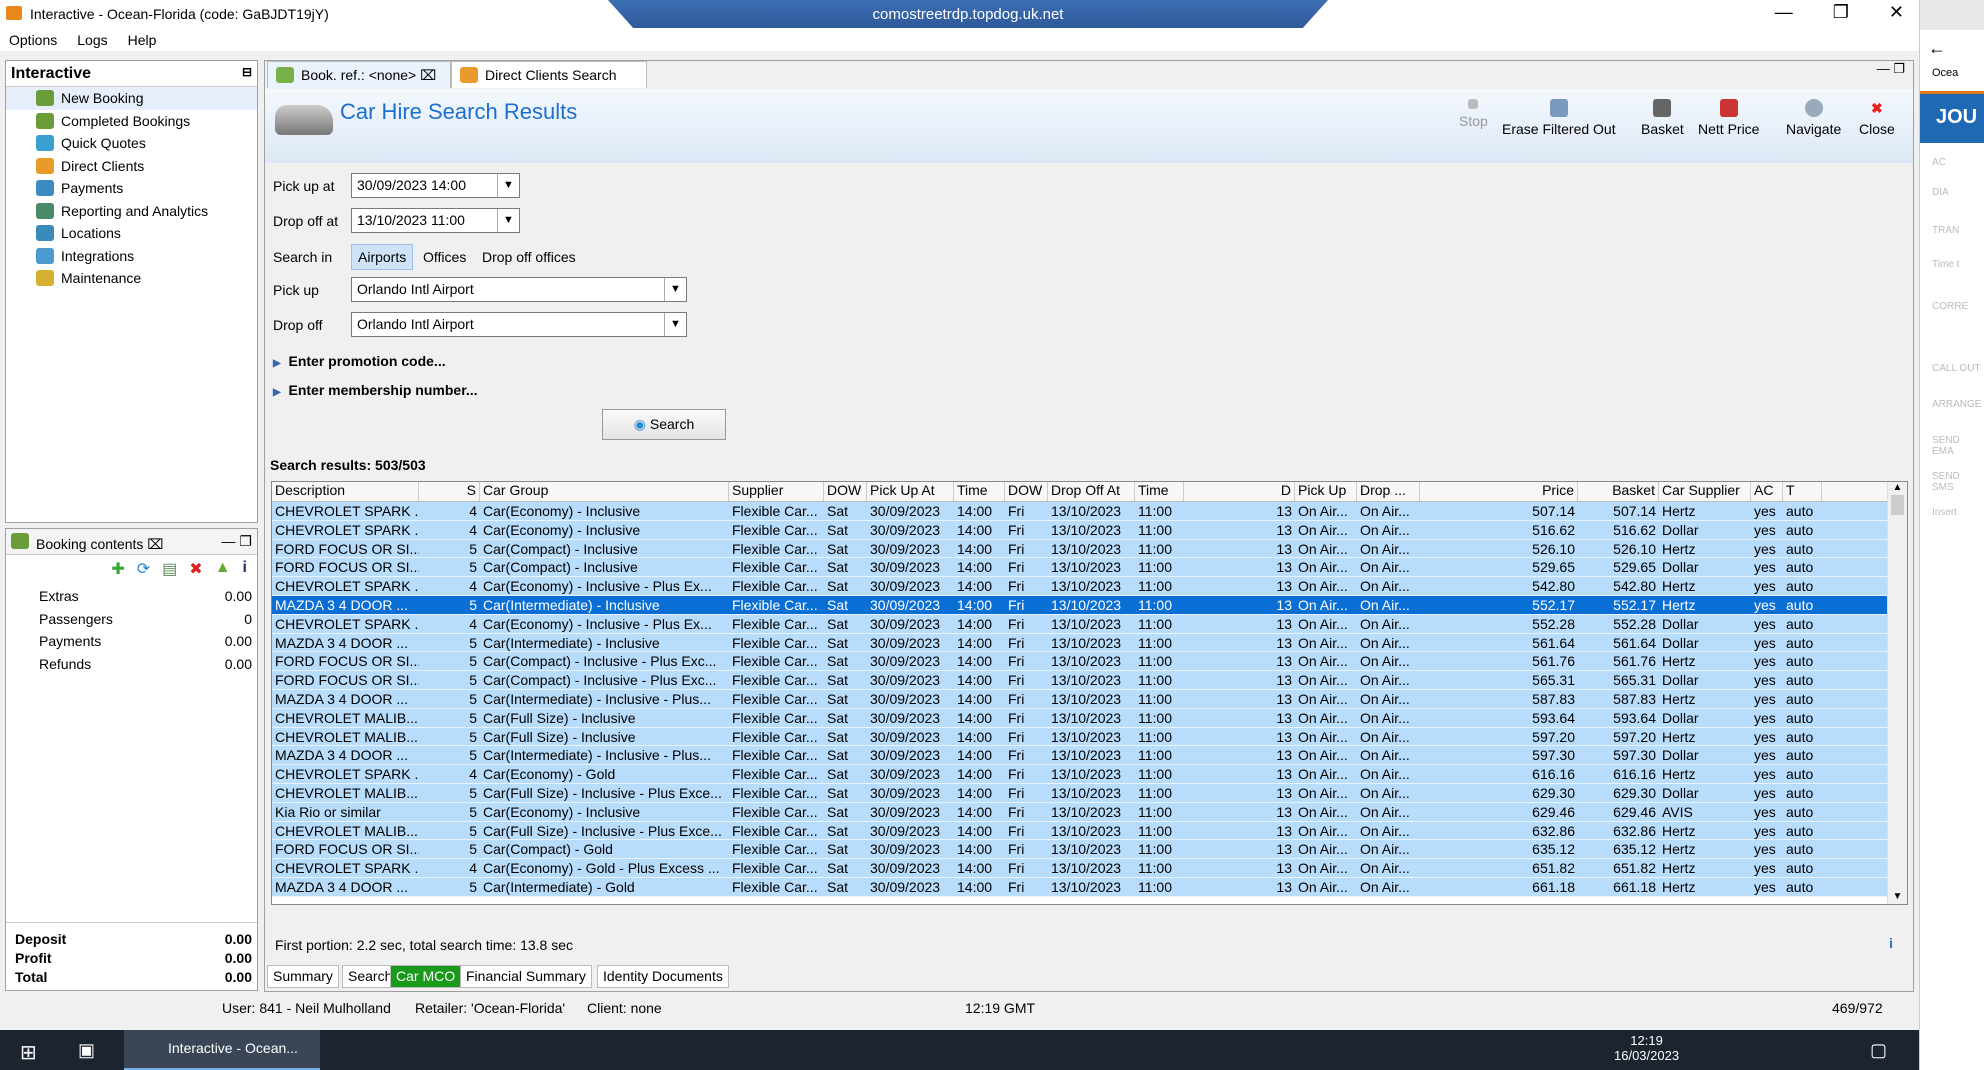  Describe the element at coordinates (169, 570) in the screenshot. I see `basket-icon: ▤` at that location.